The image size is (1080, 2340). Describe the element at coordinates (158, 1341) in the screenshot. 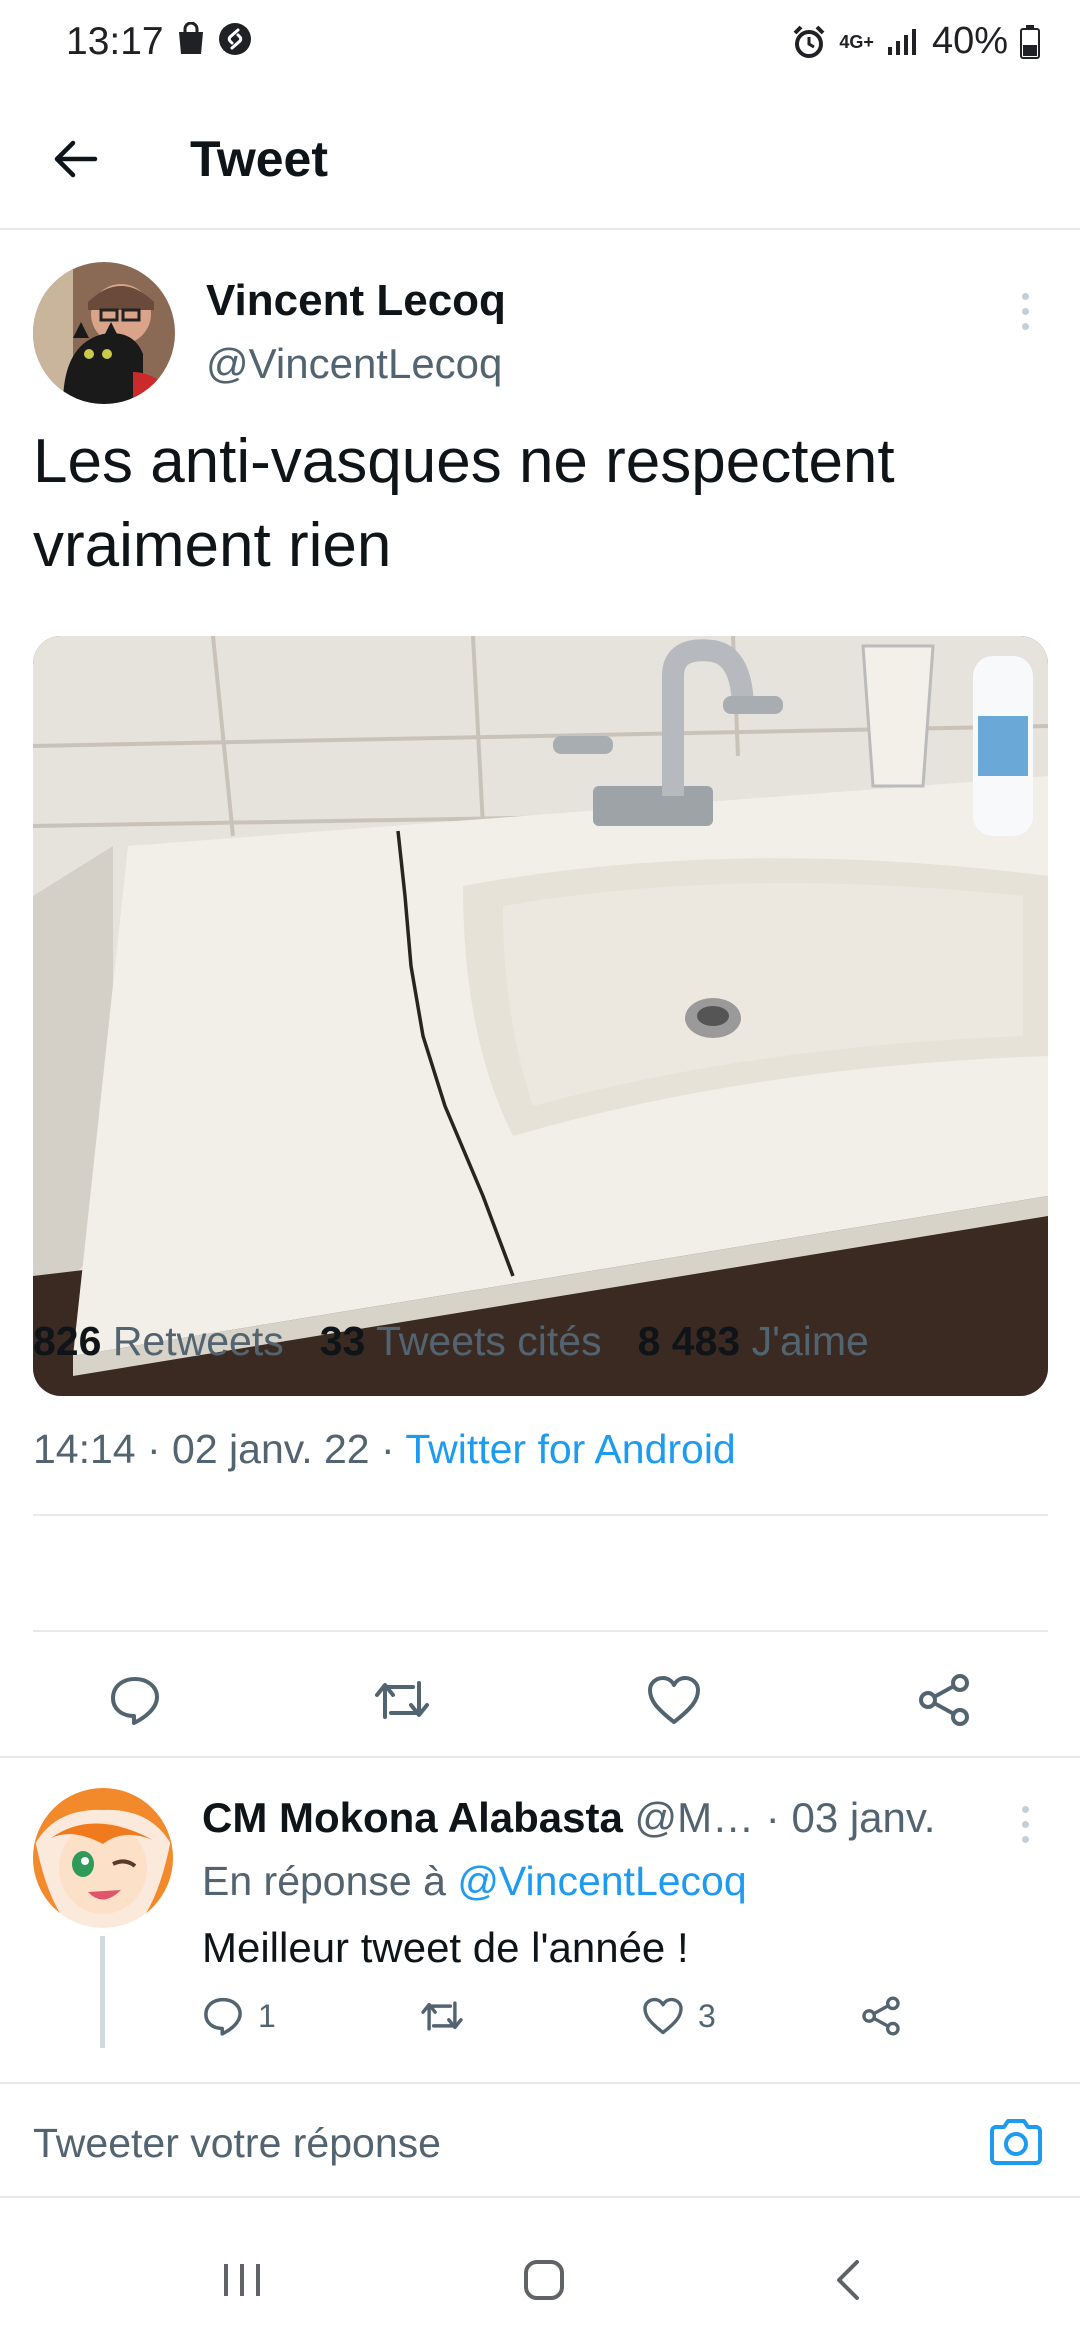

I see `retweets-stat: 826 Retweets` at that location.